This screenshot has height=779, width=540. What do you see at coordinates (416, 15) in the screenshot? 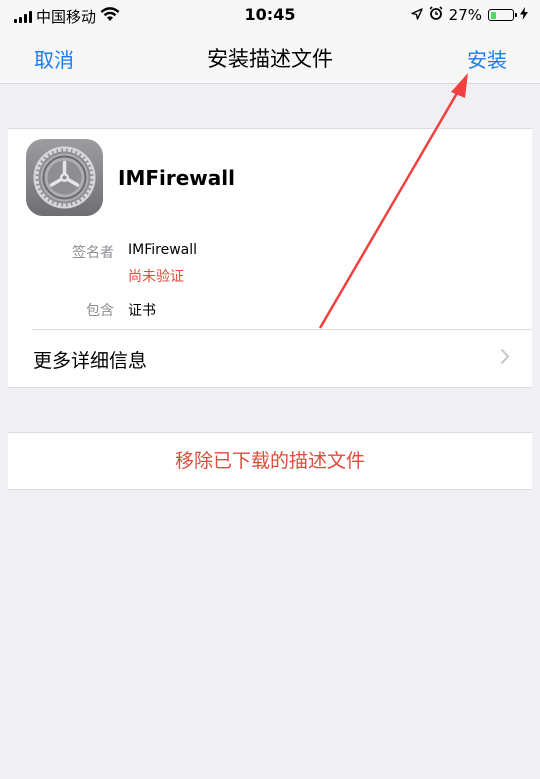
I see `location-arrow-icon` at bounding box center [416, 15].